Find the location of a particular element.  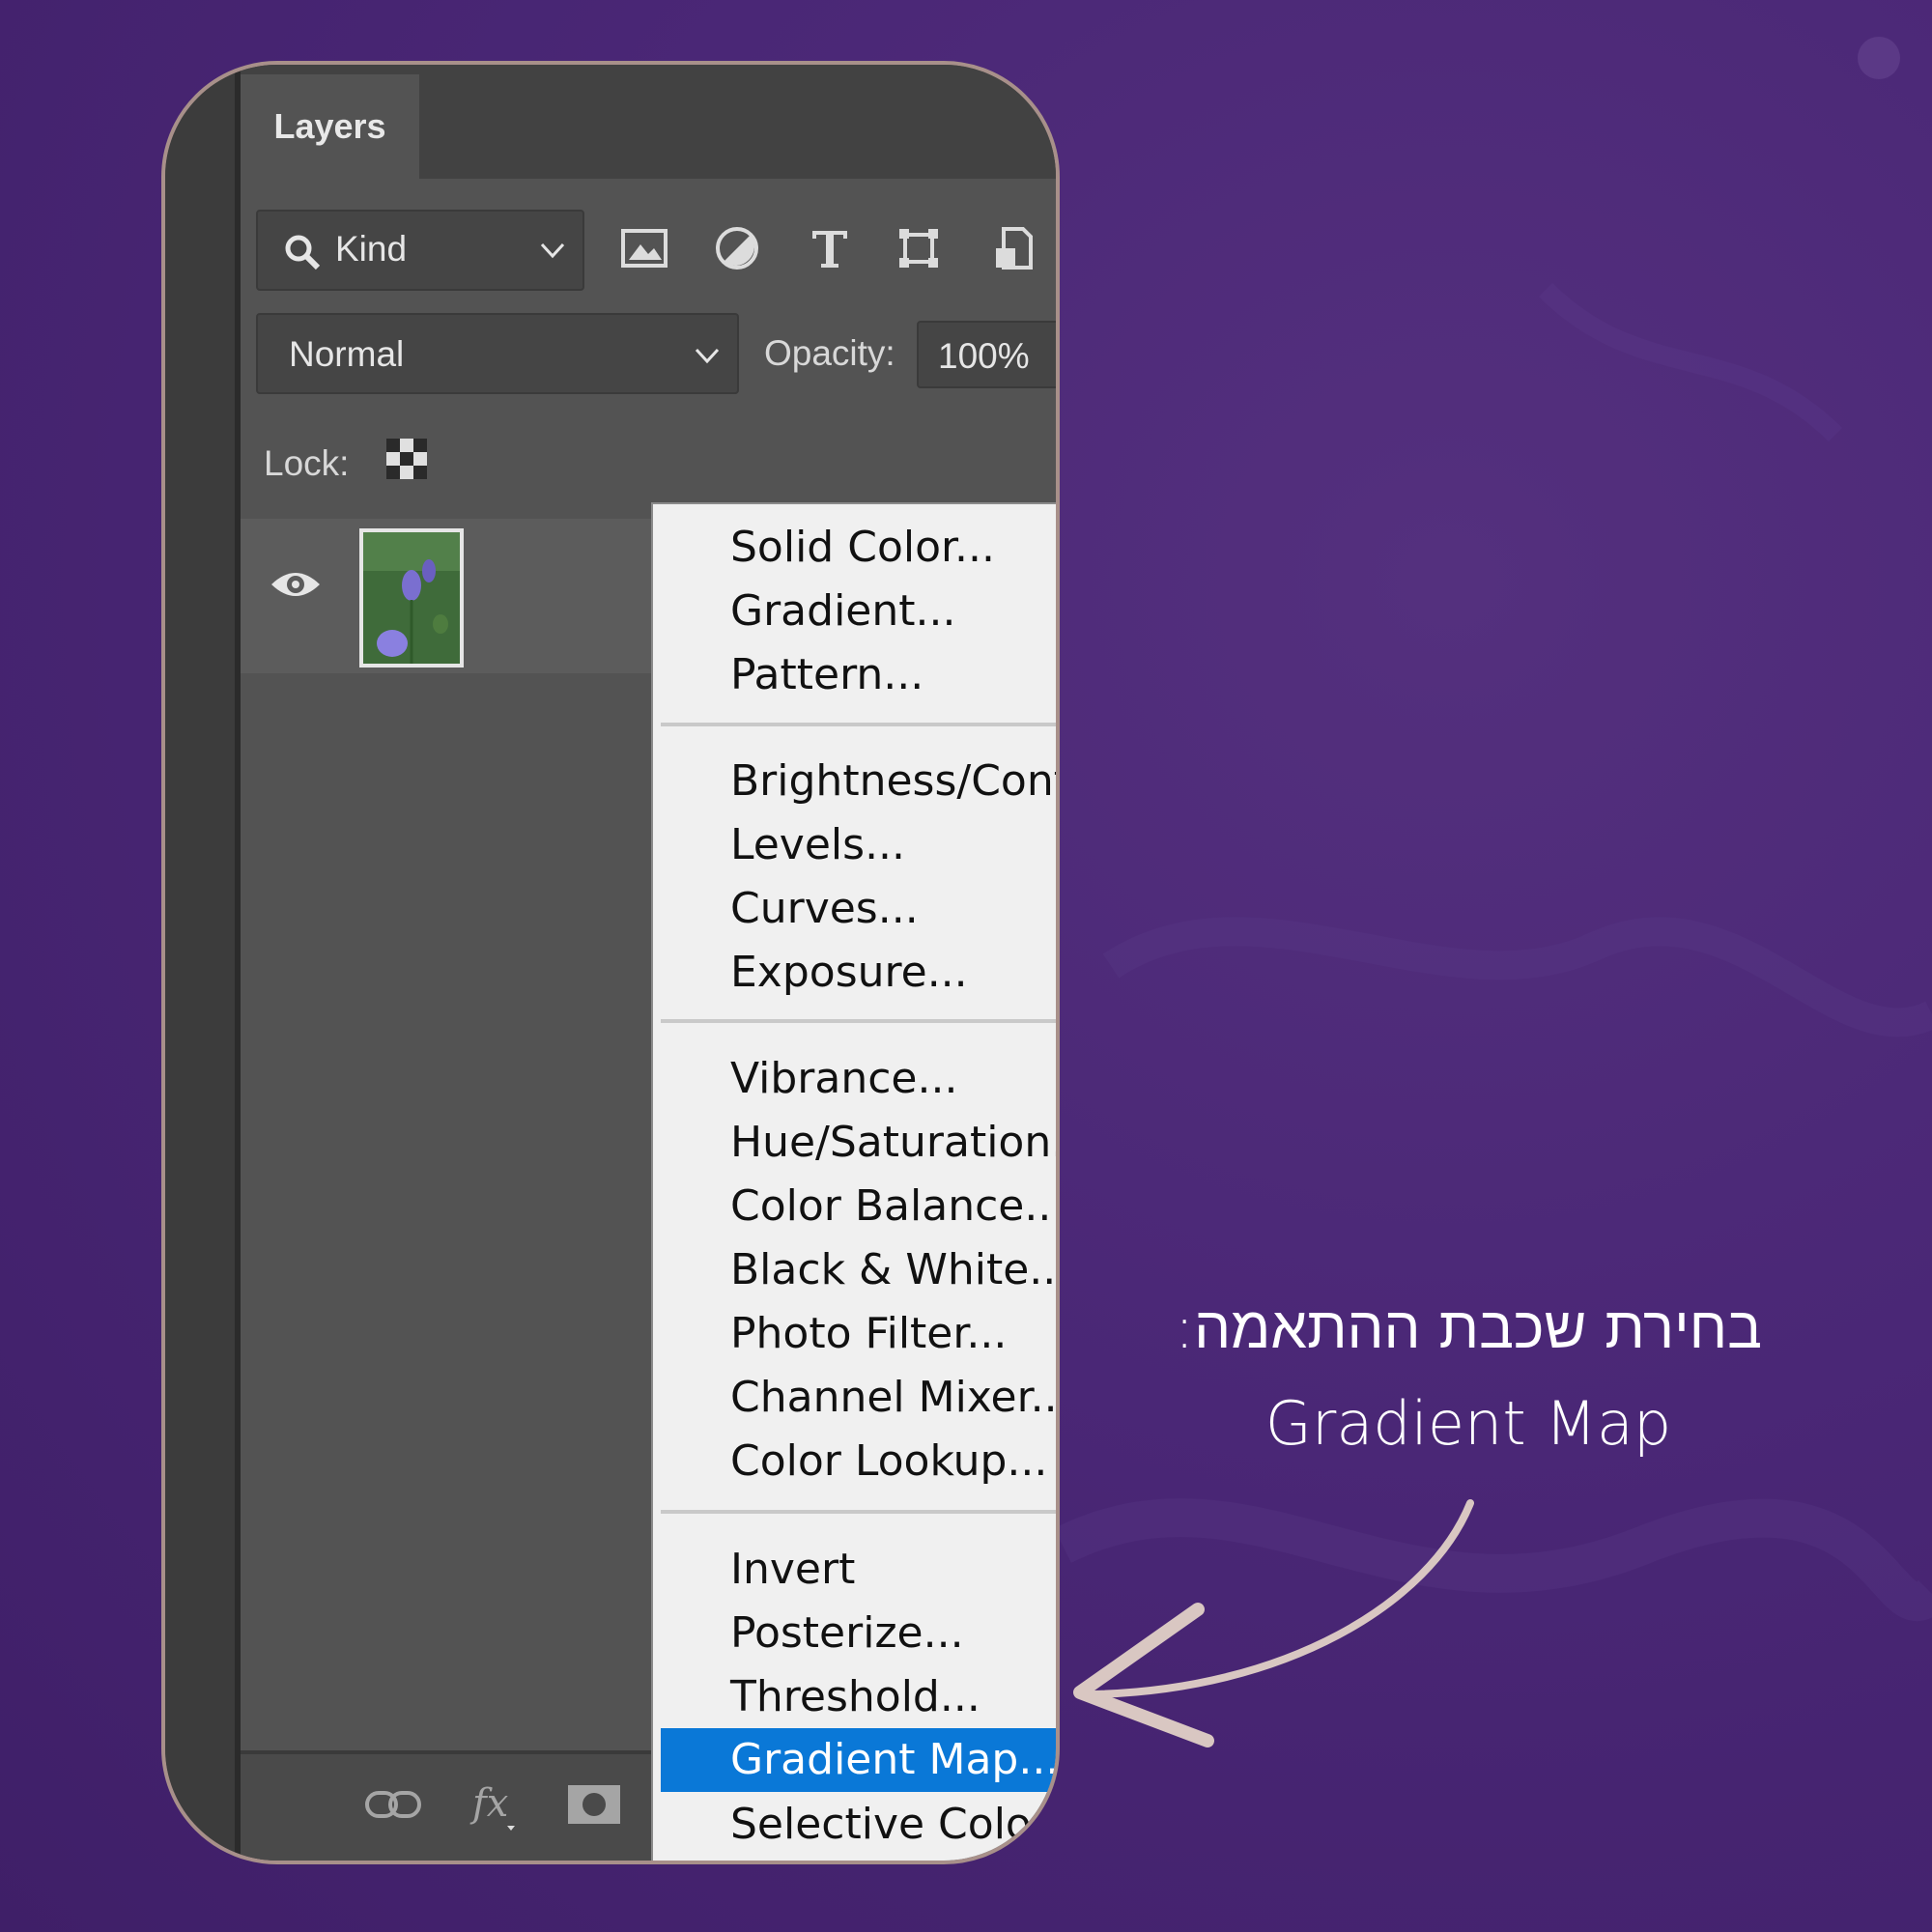

pointer-arrow-icon is located at coordinates (1273, 1623).